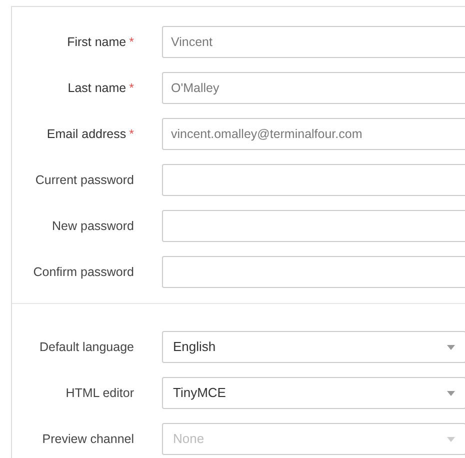 The width and height of the screenshot is (465, 458). What do you see at coordinates (83, 272) in the screenshot?
I see `field-label: Confirm password` at bounding box center [83, 272].